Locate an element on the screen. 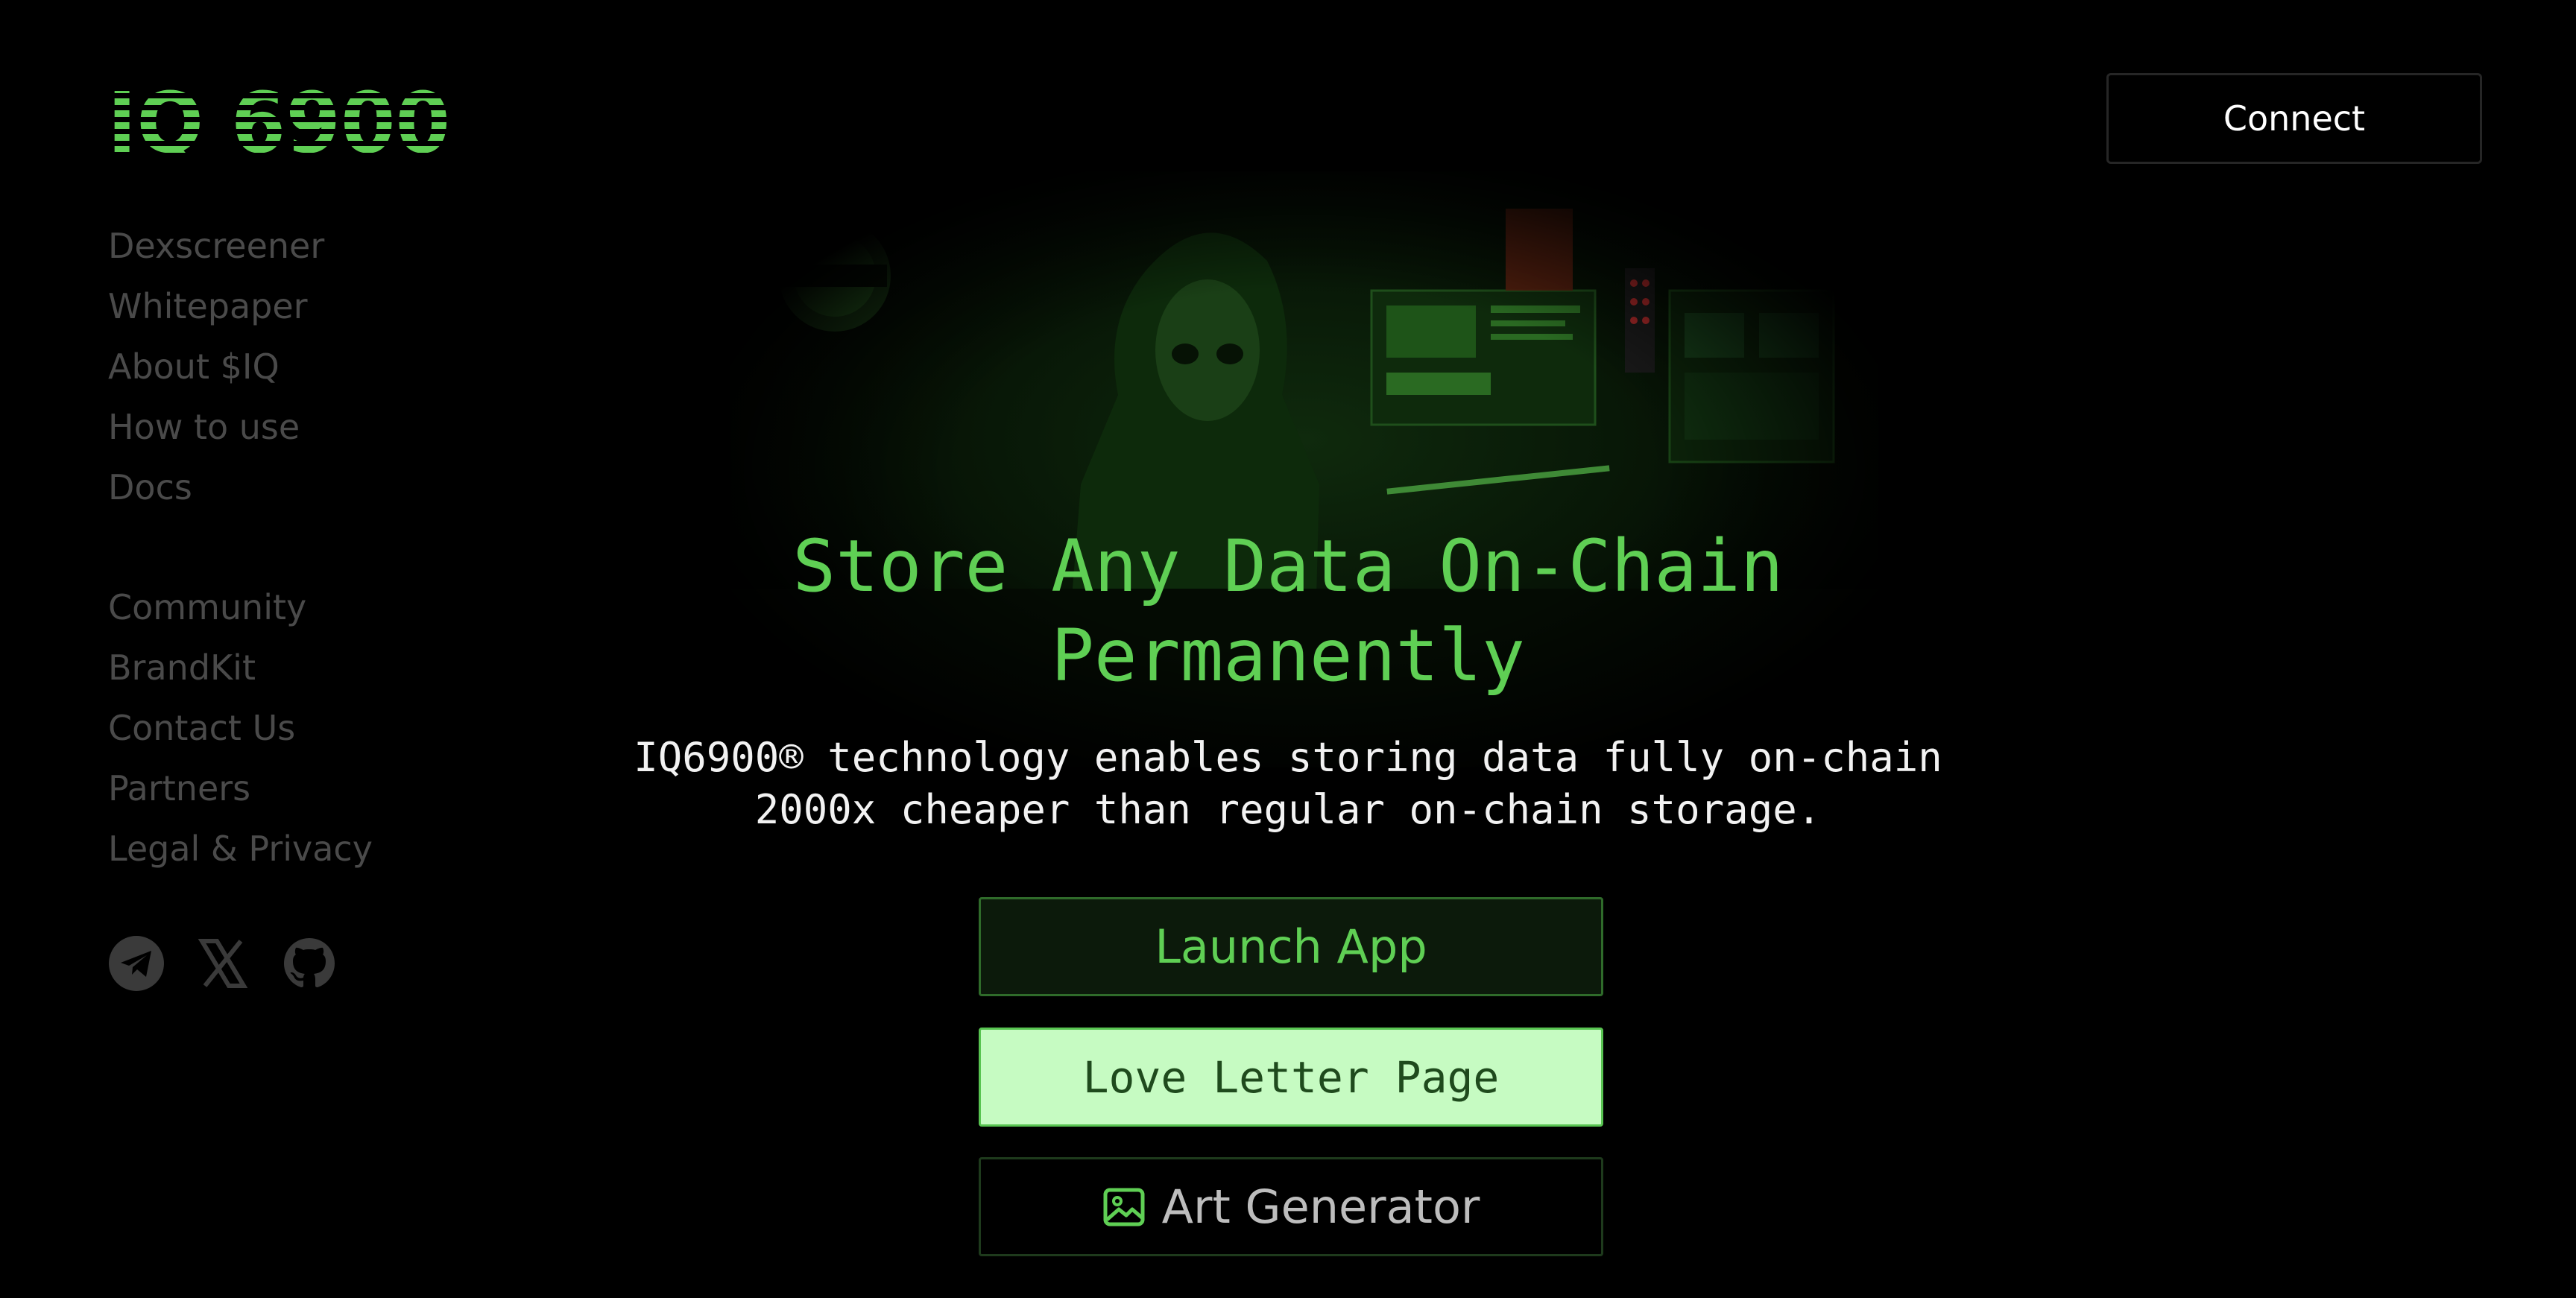  x-icon is located at coordinates (223, 963).